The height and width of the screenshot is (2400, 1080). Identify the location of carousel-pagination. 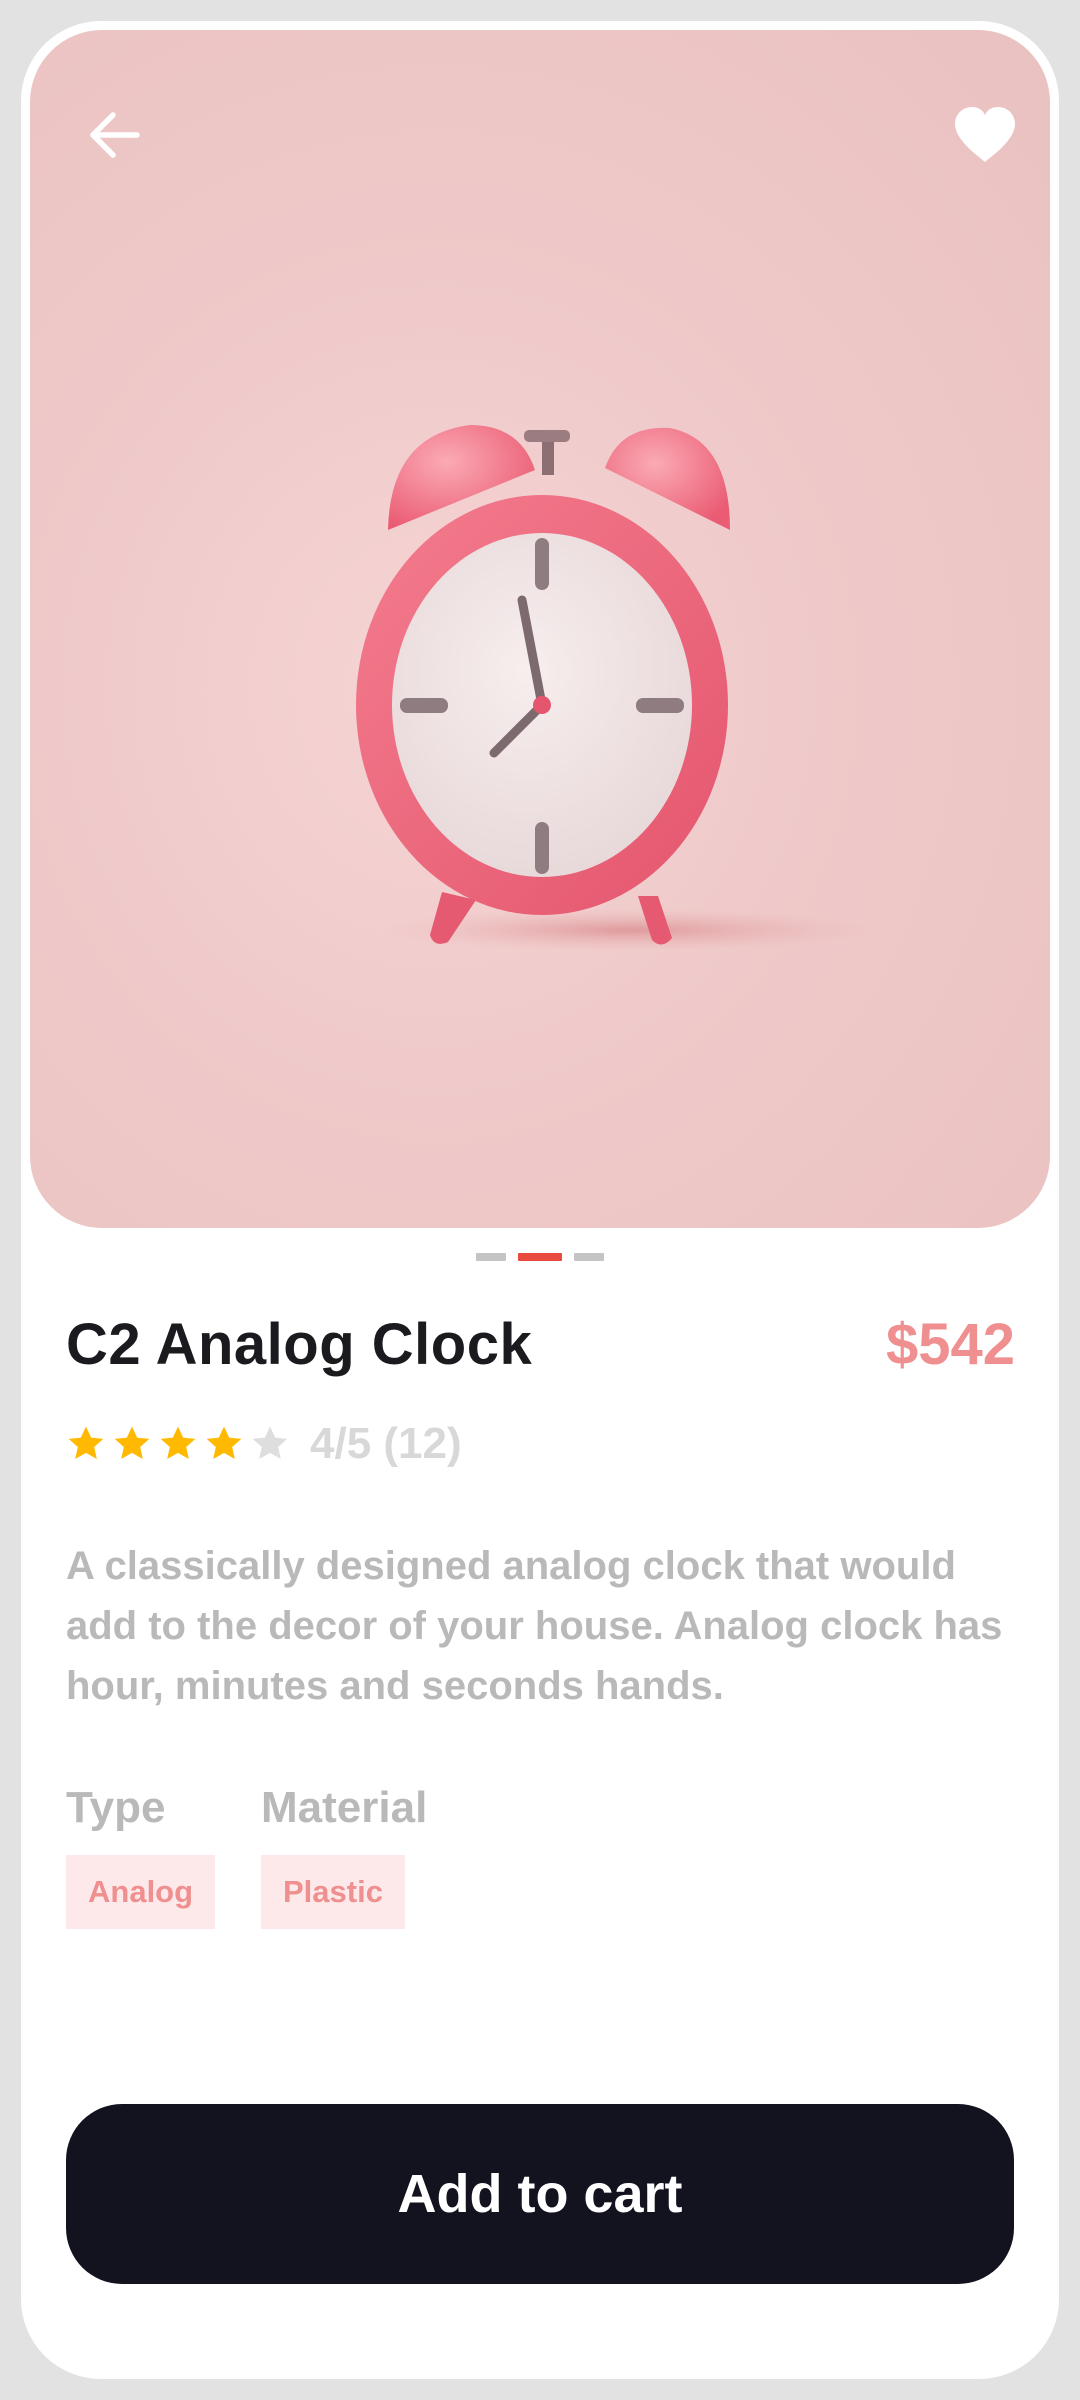
(540, 1257).